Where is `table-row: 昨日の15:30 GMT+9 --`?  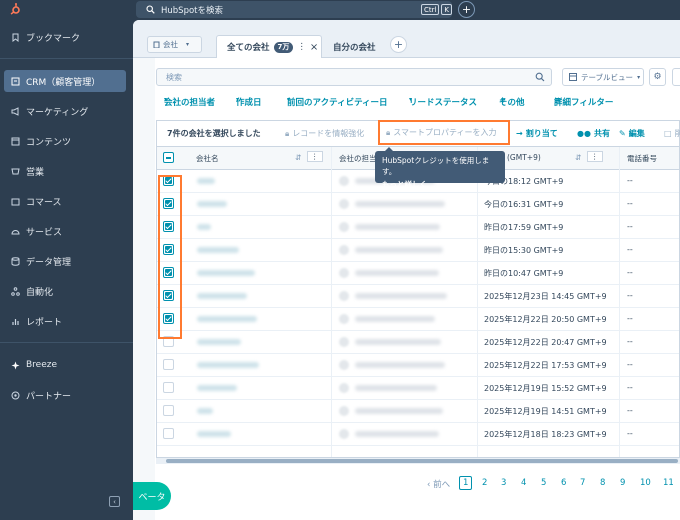 table-row: 昨日の15:30 GMT+9 -- is located at coordinates (418, 250).